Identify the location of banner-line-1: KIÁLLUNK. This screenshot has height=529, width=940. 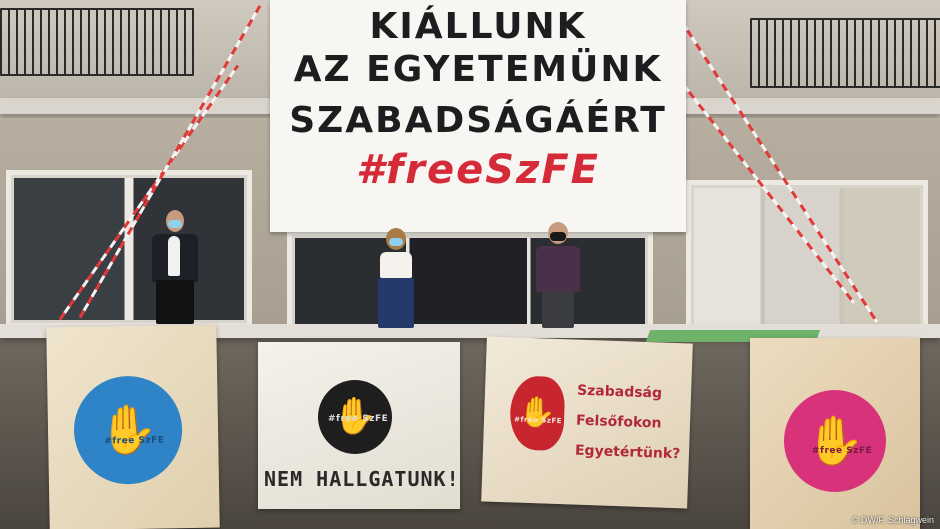
(478, 26).